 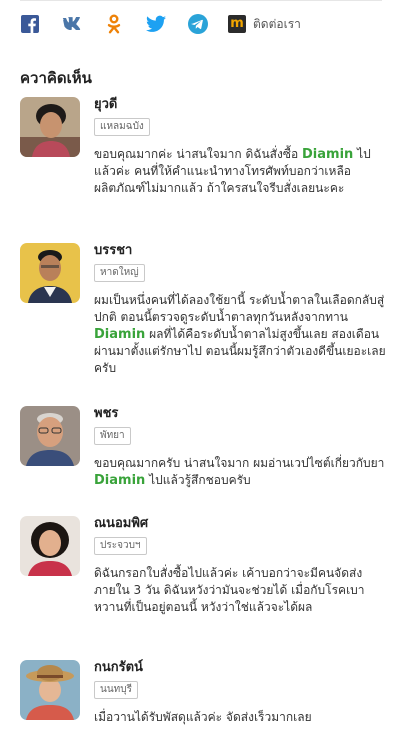 What do you see at coordinates (30, 24) in the screenshot?
I see `facebook-icon` at bounding box center [30, 24].